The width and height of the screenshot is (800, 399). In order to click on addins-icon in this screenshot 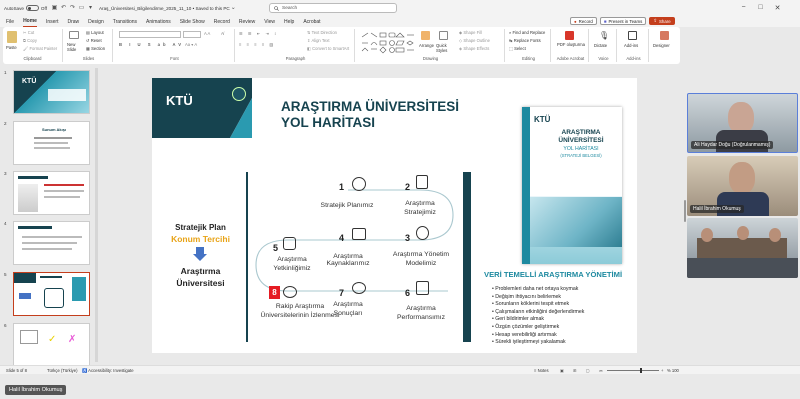, I will do `click(632, 36)`.